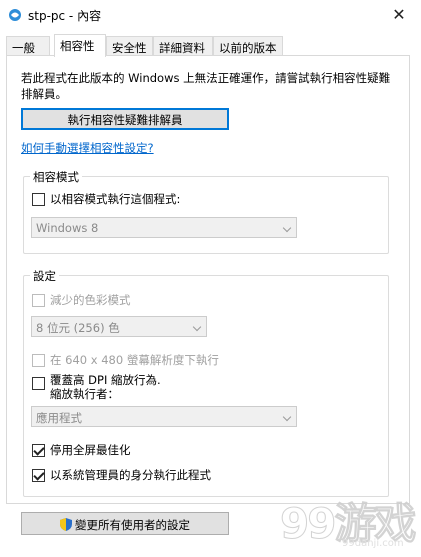 This screenshot has width=421, height=557. I want to click on compat-mode-group: 相容模式 以相容模式執行這個程式: Windows 8, so click(206, 211).